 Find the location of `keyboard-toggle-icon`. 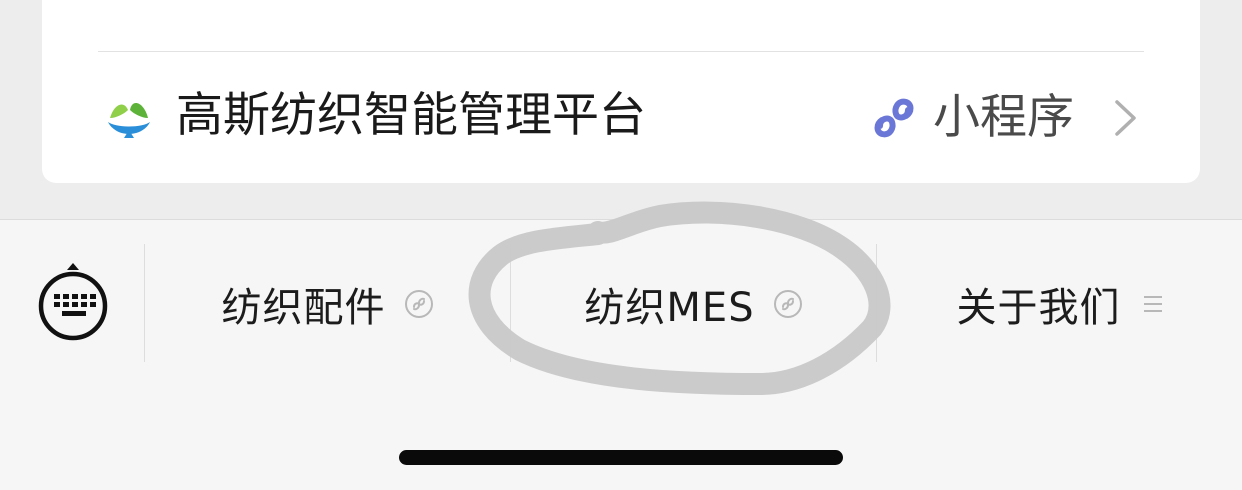

keyboard-toggle-icon is located at coordinates (73, 302).